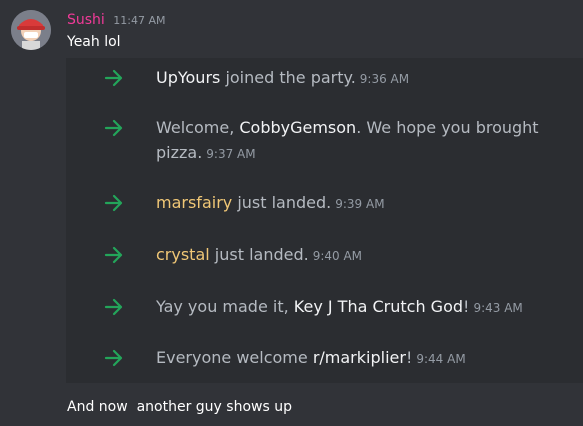  I want to click on avatar-image, so click(31, 30).